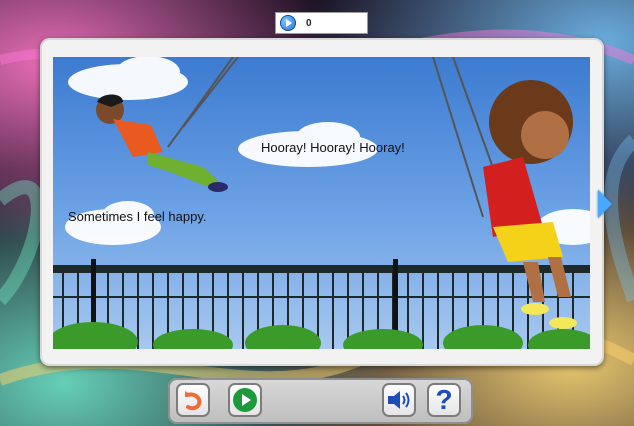 The image size is (634, 426). I want to click on speaker-icon, so click(399, 400).